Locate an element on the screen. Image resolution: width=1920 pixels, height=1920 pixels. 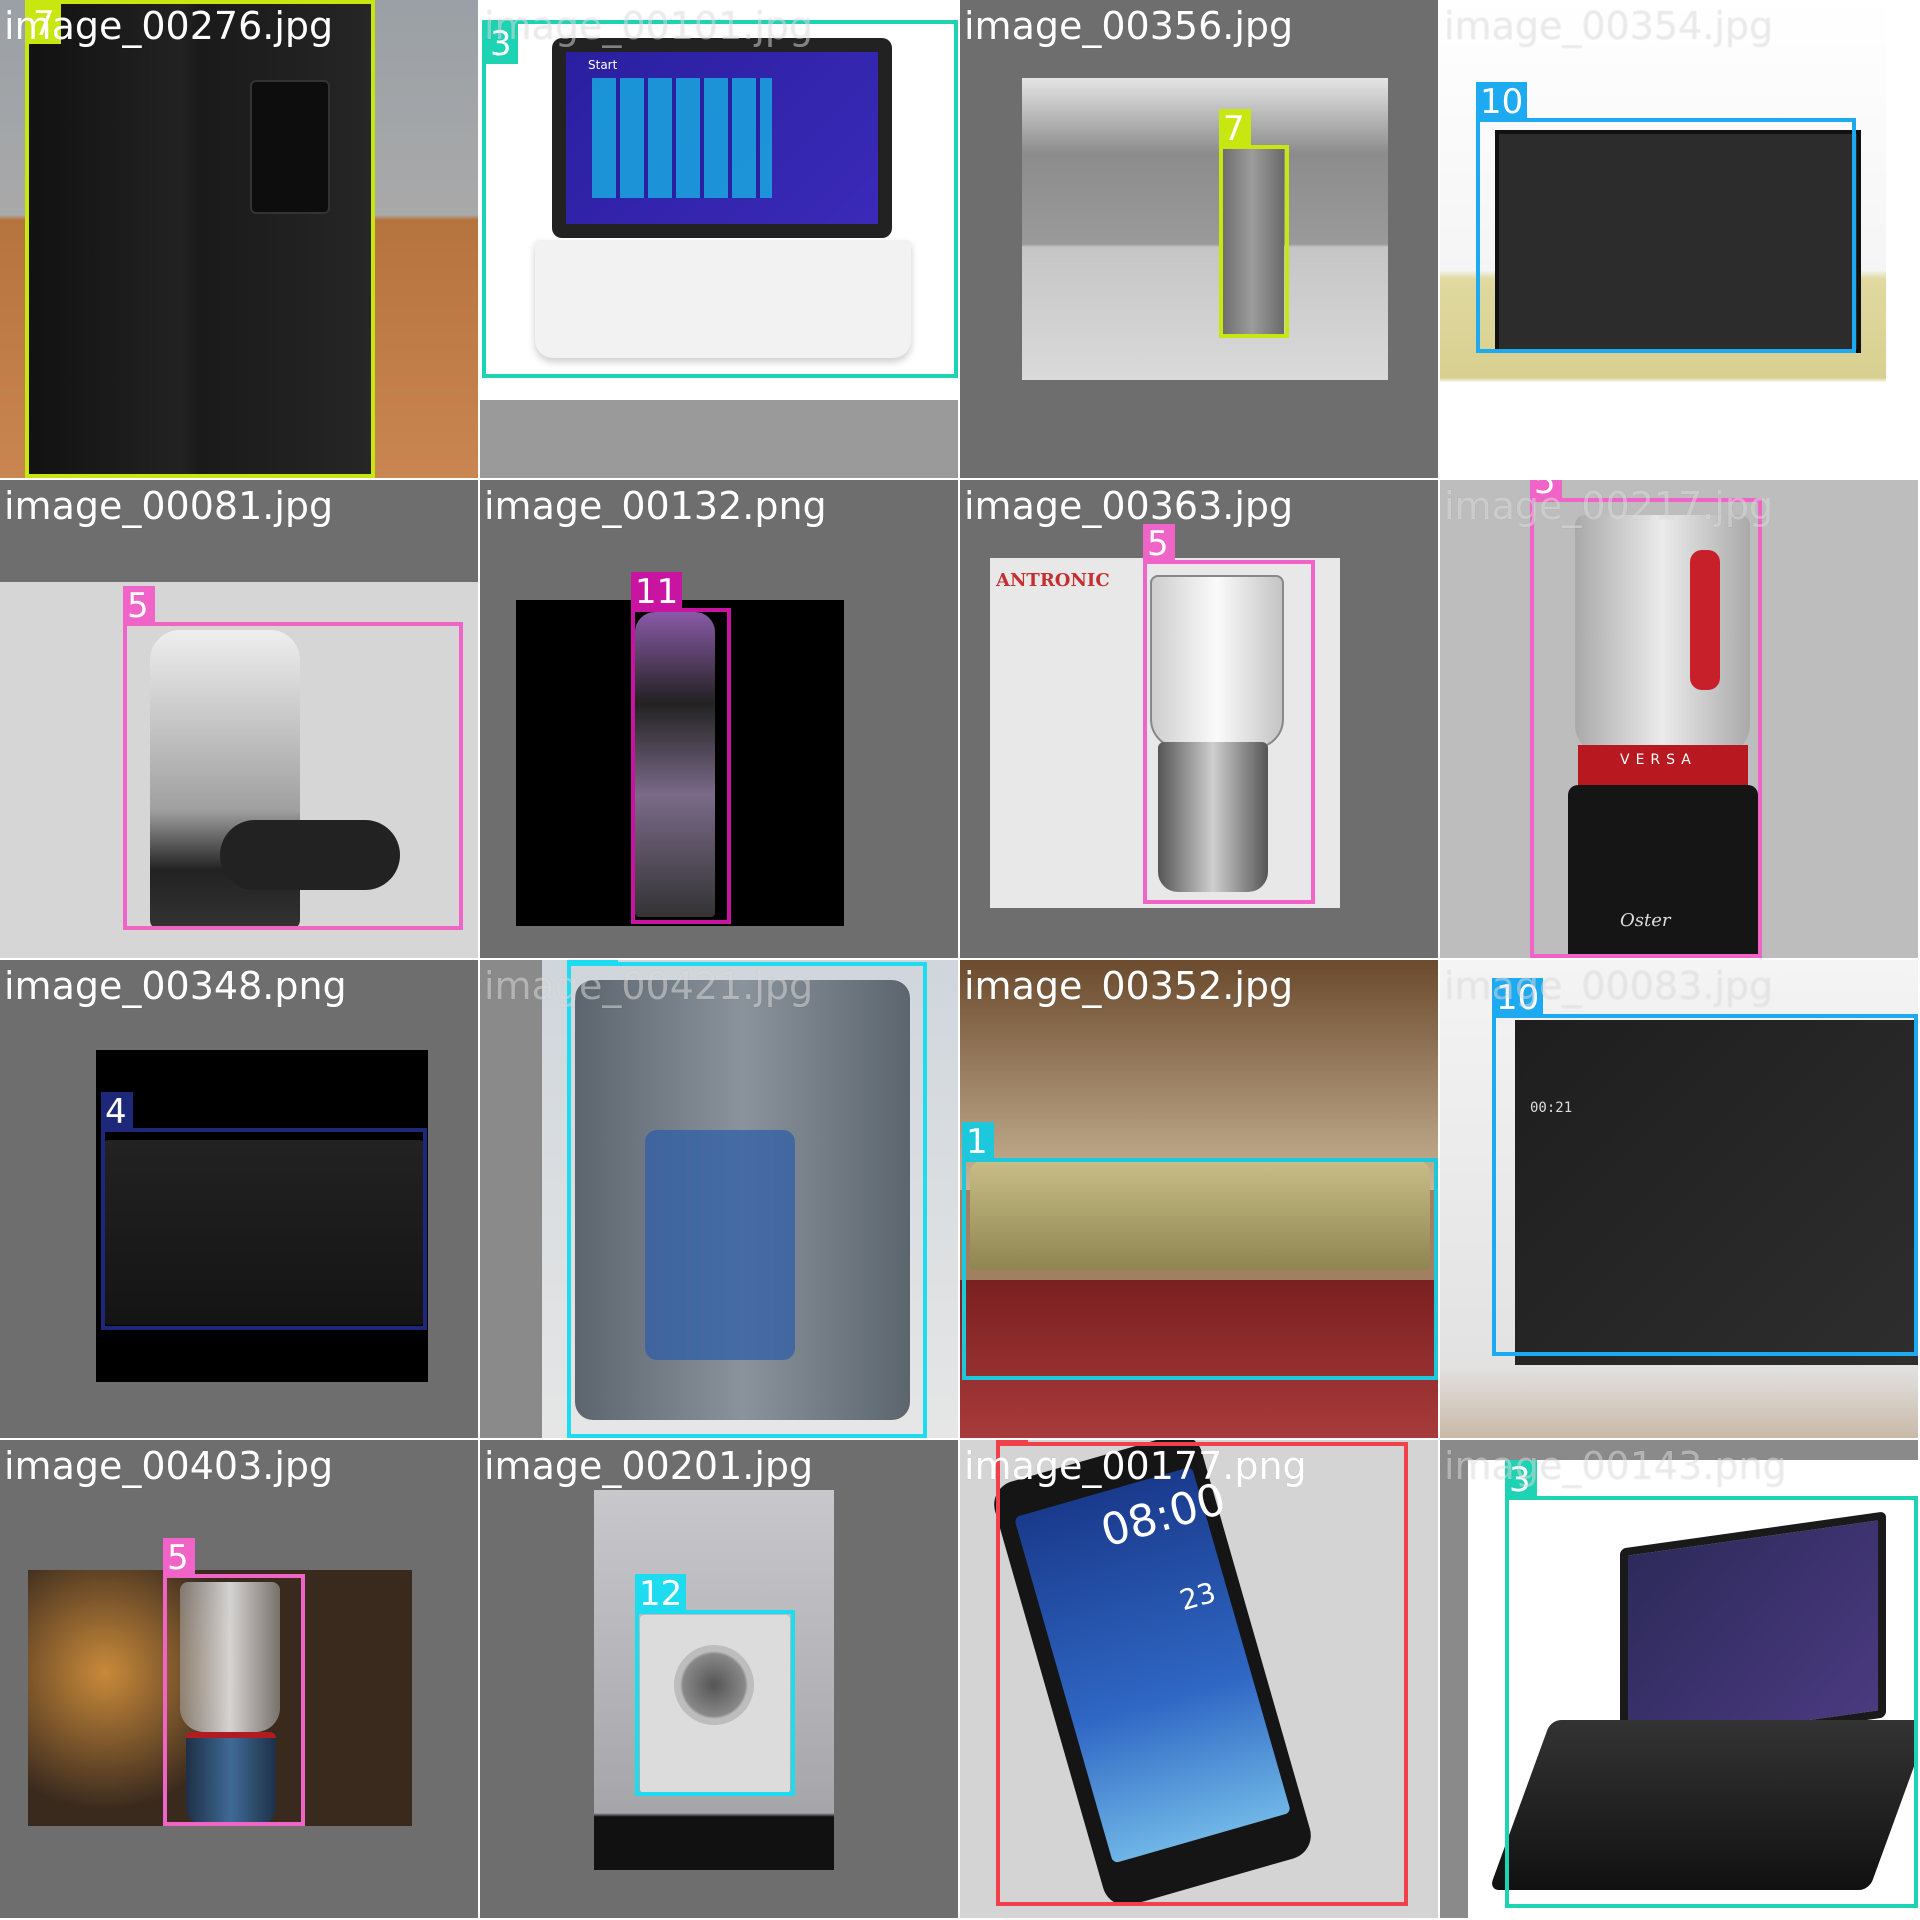
tile-laptop-black: 3 image_00143.png is located at coordinates (1679, 1679).